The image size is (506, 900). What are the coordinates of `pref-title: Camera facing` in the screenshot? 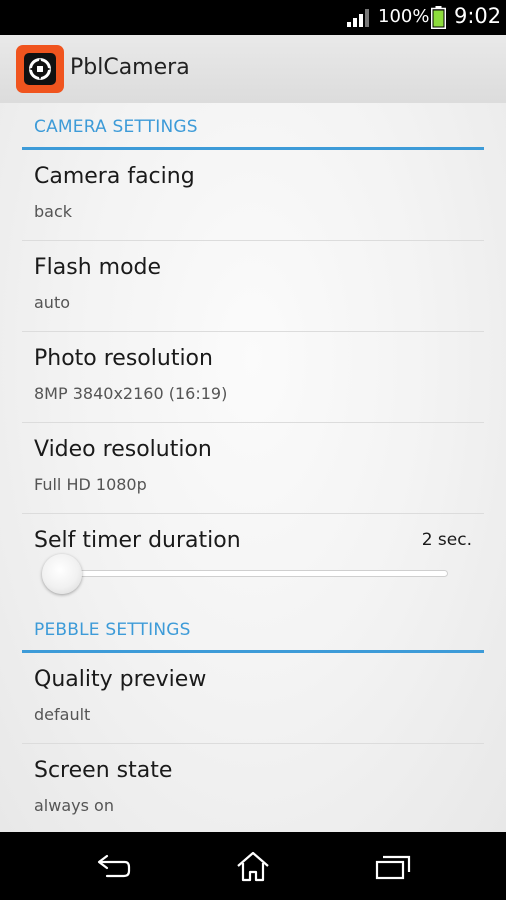 It's located at (114, 176).